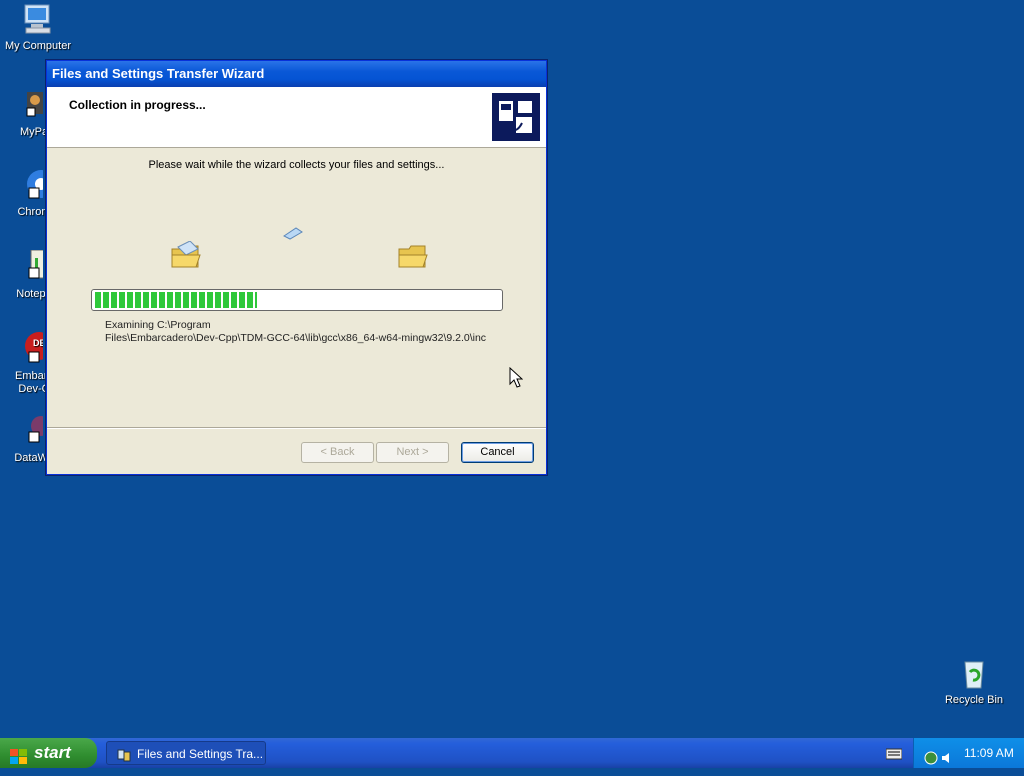 The width and height of the screenshot is (1024, 776). What do you see at coordinates (26, 105) in the screenshot?
I see `shortcut-app-icon` at bounding box center [26, 105].